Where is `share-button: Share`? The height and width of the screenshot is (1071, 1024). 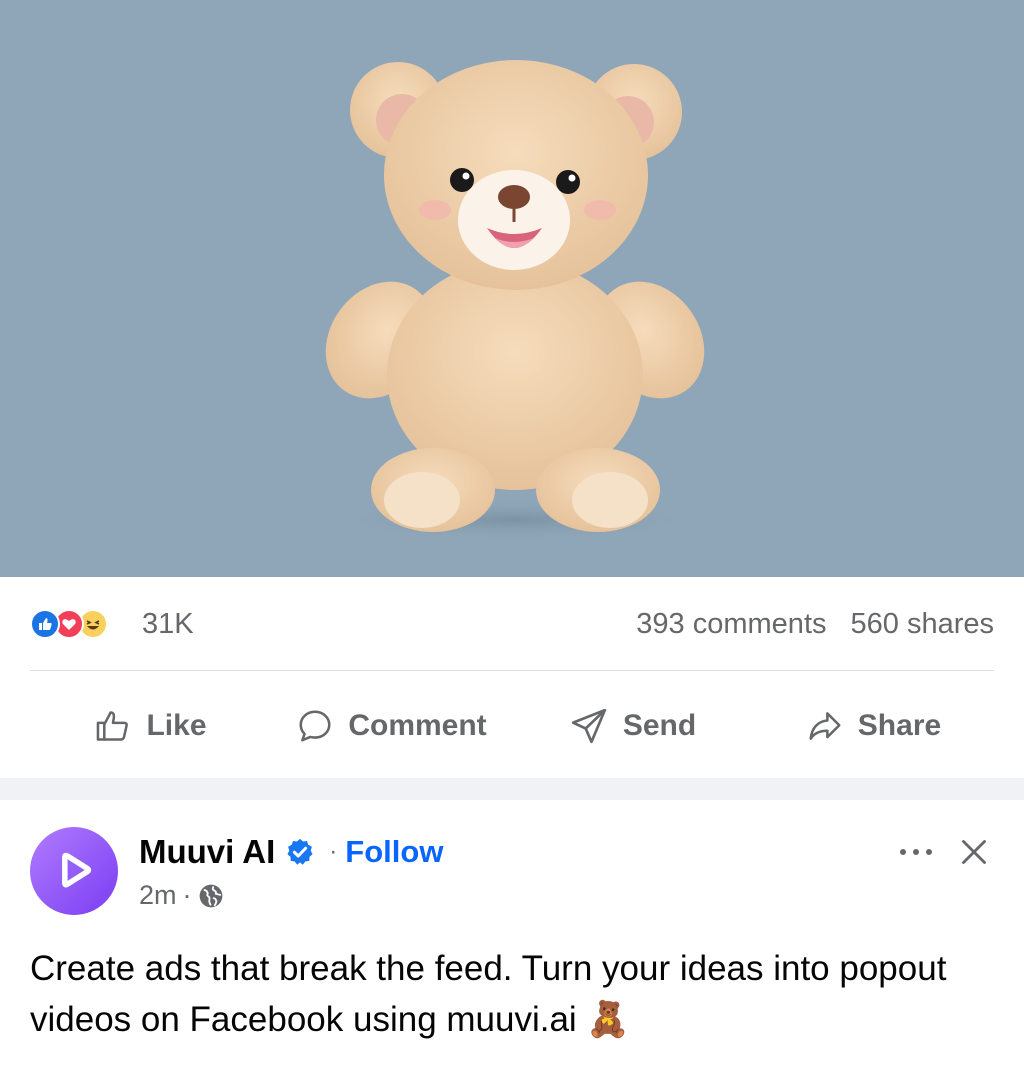
share-button: Share is located at coordinates (873, 726).